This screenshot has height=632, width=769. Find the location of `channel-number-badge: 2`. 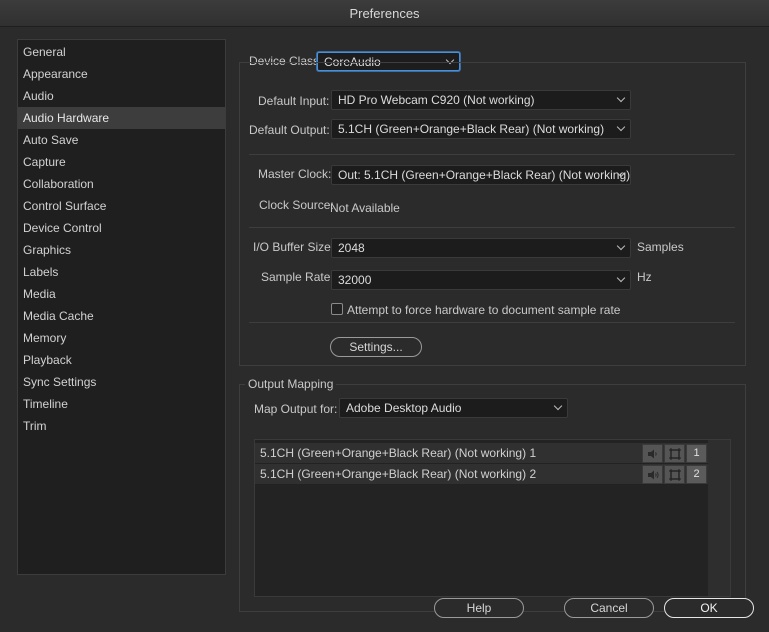

channel-number-badge: 2 is located at coordinates (696, 474).